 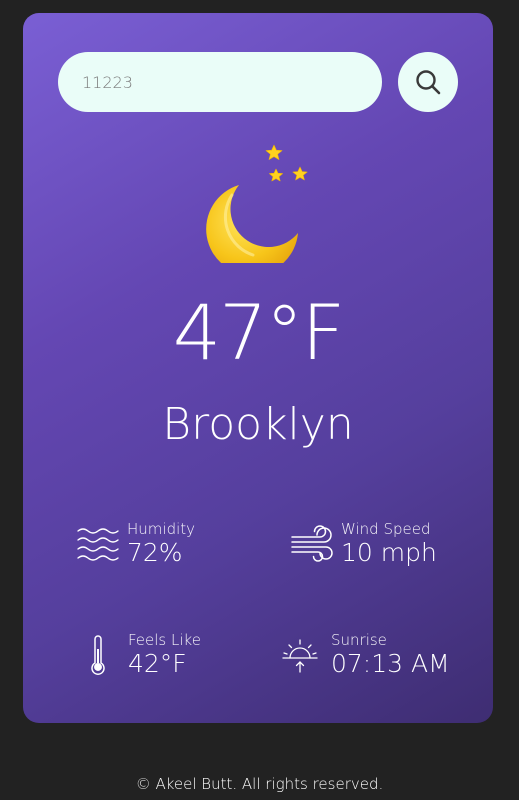 What do you see at coordinates (155, 552) in the screenshot?
I see `humidity-value: 72%` at bounding box center [155, 552].